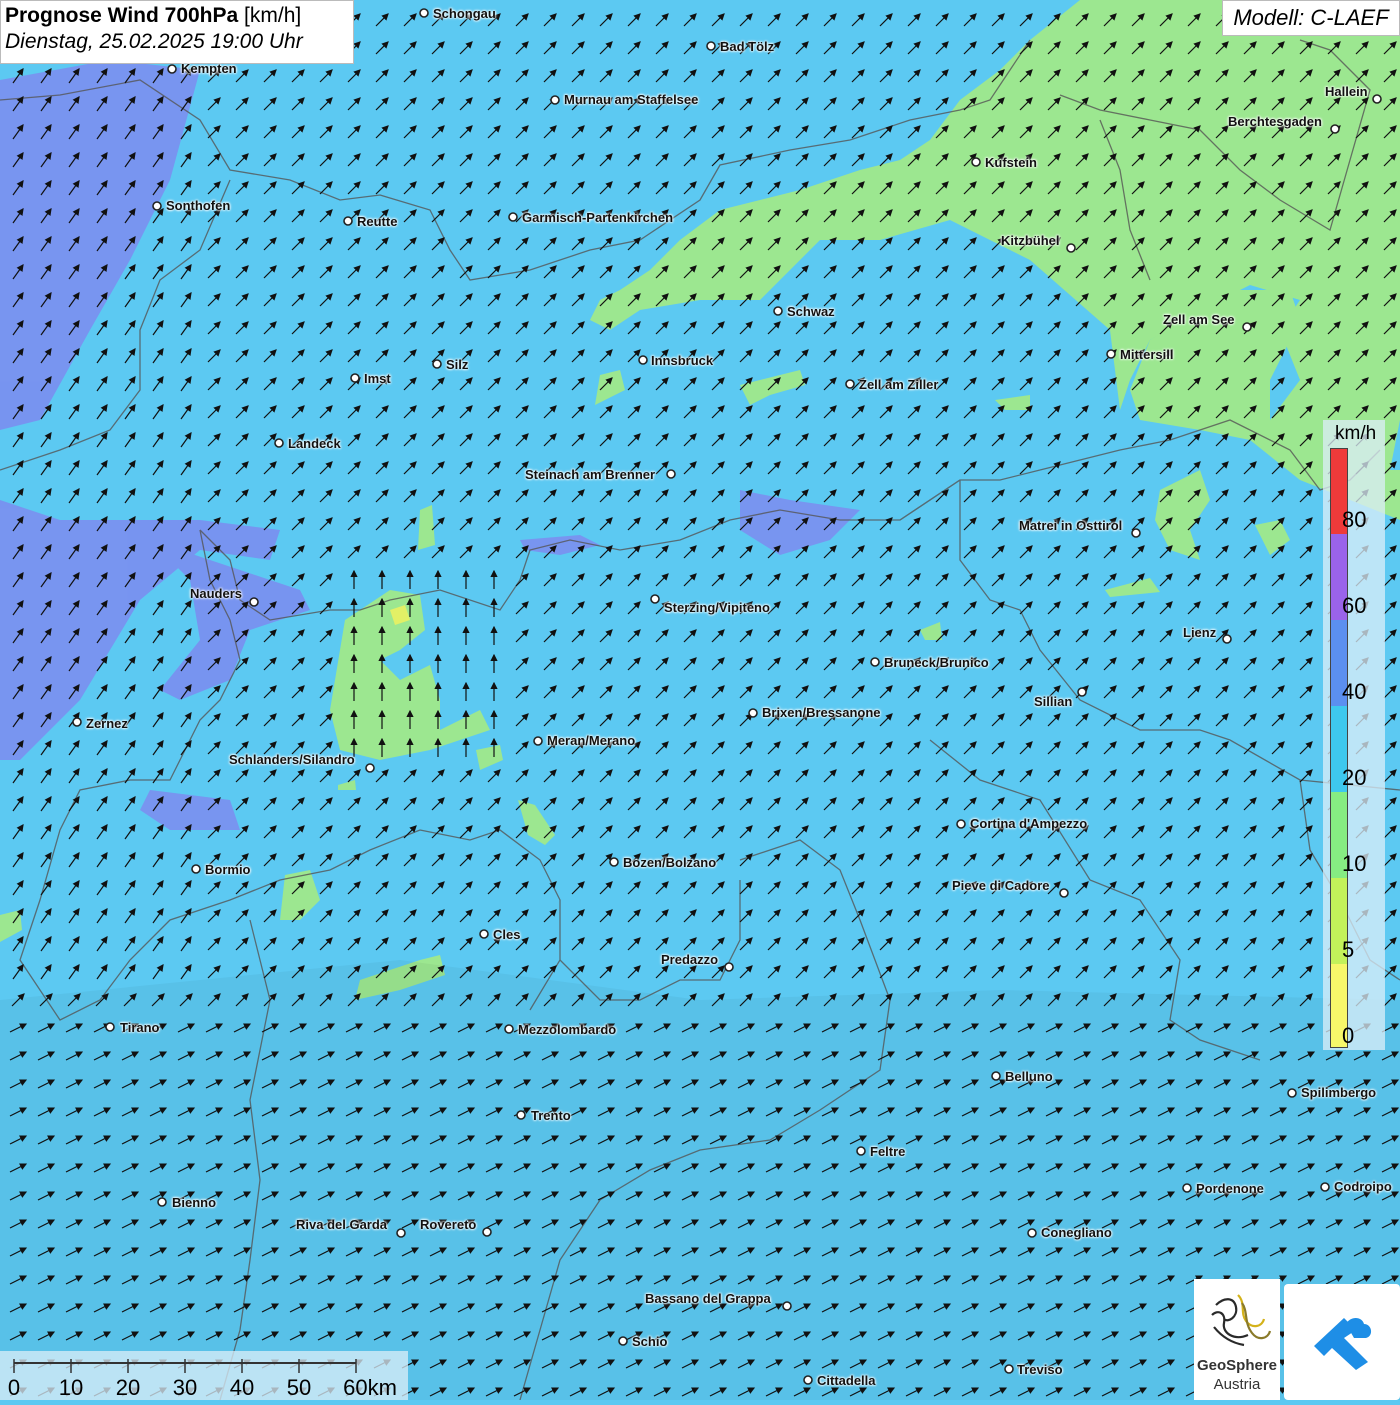  Describe the element at coordinates (448, 1224) in the screenshot. I see `city-label: Rovereto` at that location.